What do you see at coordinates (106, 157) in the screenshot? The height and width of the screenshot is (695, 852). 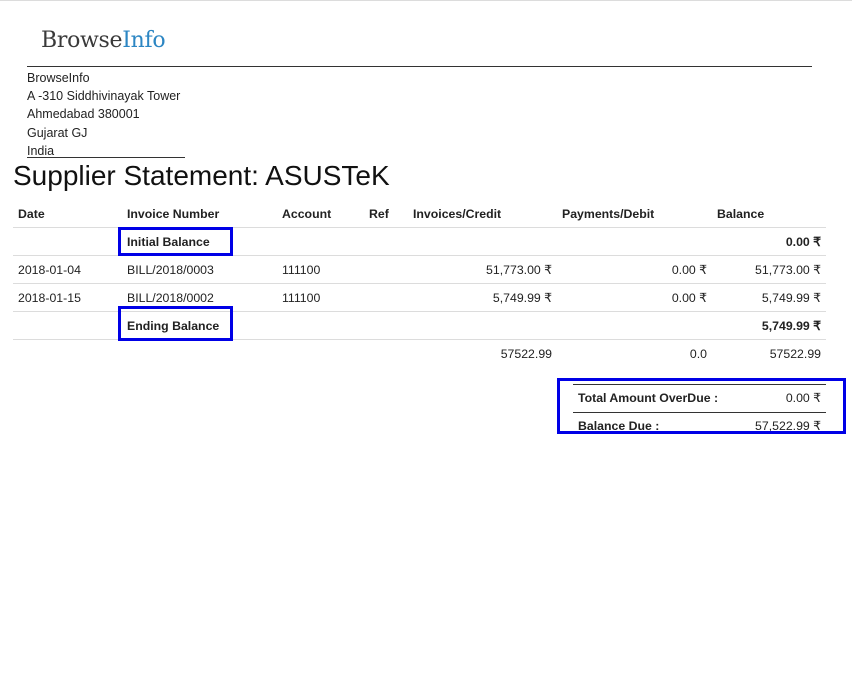 I see `address-divider` at bounding box center [106, 157].